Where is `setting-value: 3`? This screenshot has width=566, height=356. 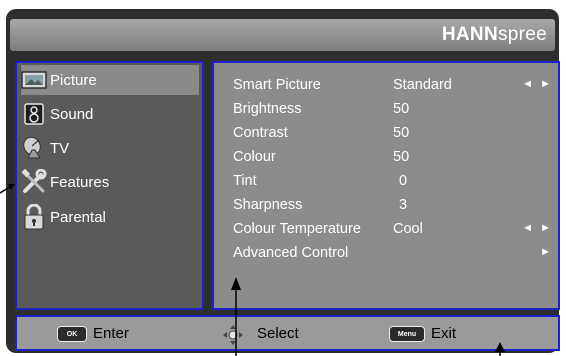
setting-value: 3 is located at coordinates (403, 205).